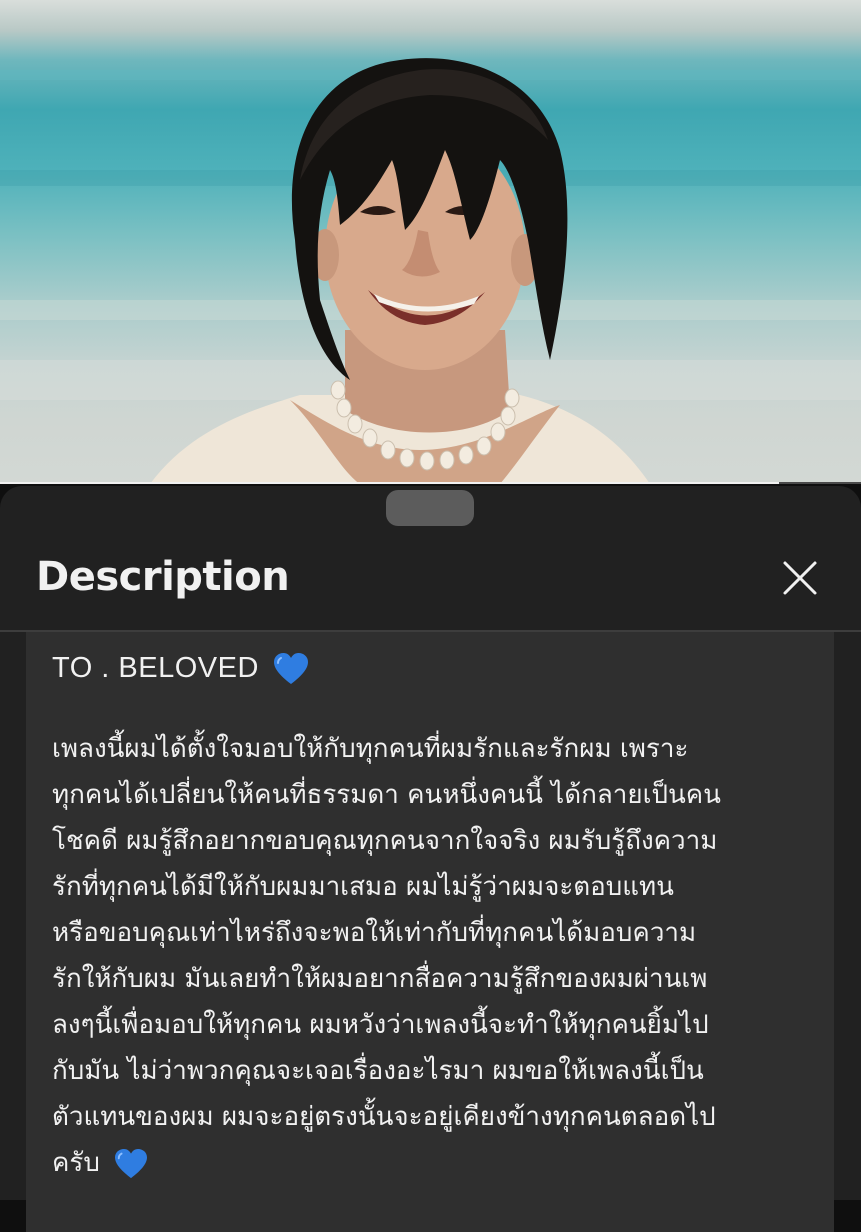 The width and height of the screenshot is (861, 1232). What do you see at coordinates (76, 1163) in the screenshot?
I see `description-line: ครับ` at bounding box center [76, 1163].